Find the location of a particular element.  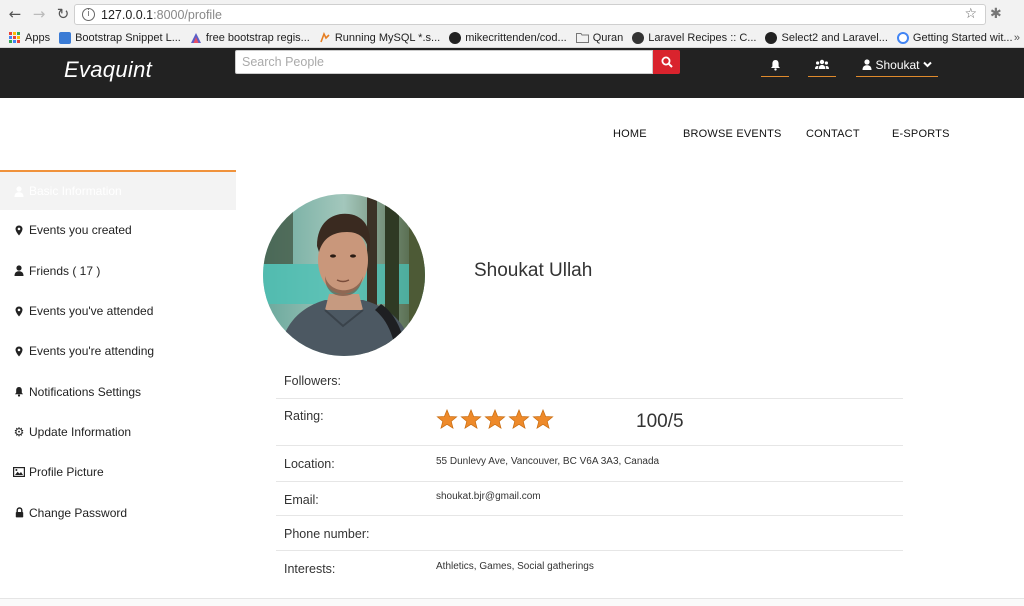

sidebar-item-friends: Friends ( 17 ) is located at coordinates (118, 271).